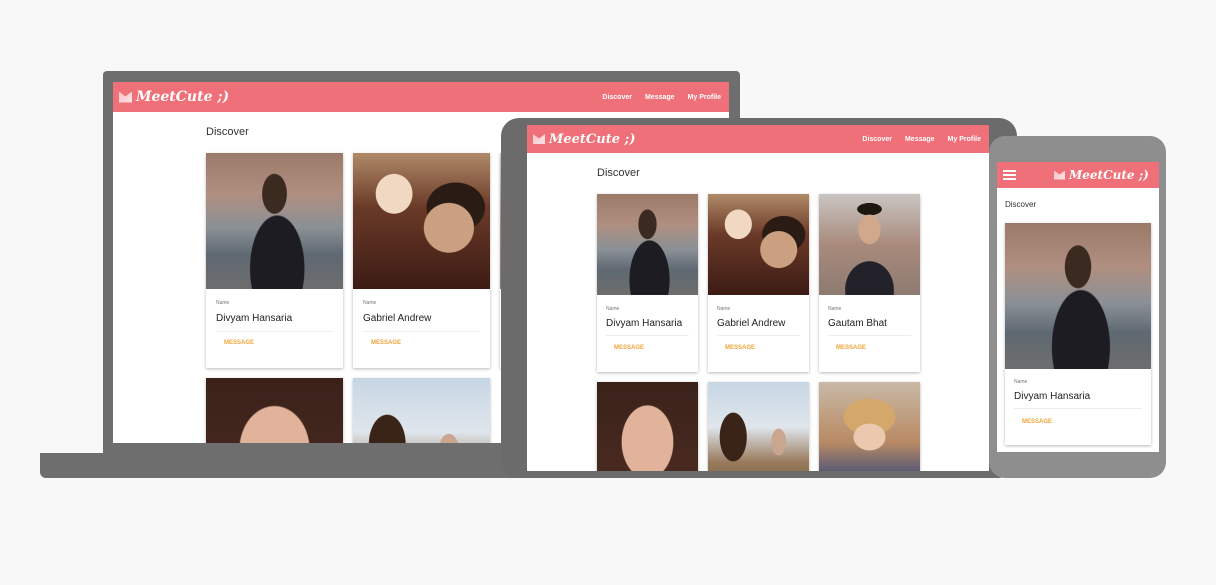 Image resolution: width=1216 pixels, height=585 pixels. Describe the element at coordinates (857, 323) in the screenshot. I see `profile-name: Gautam Bhat` at that location.